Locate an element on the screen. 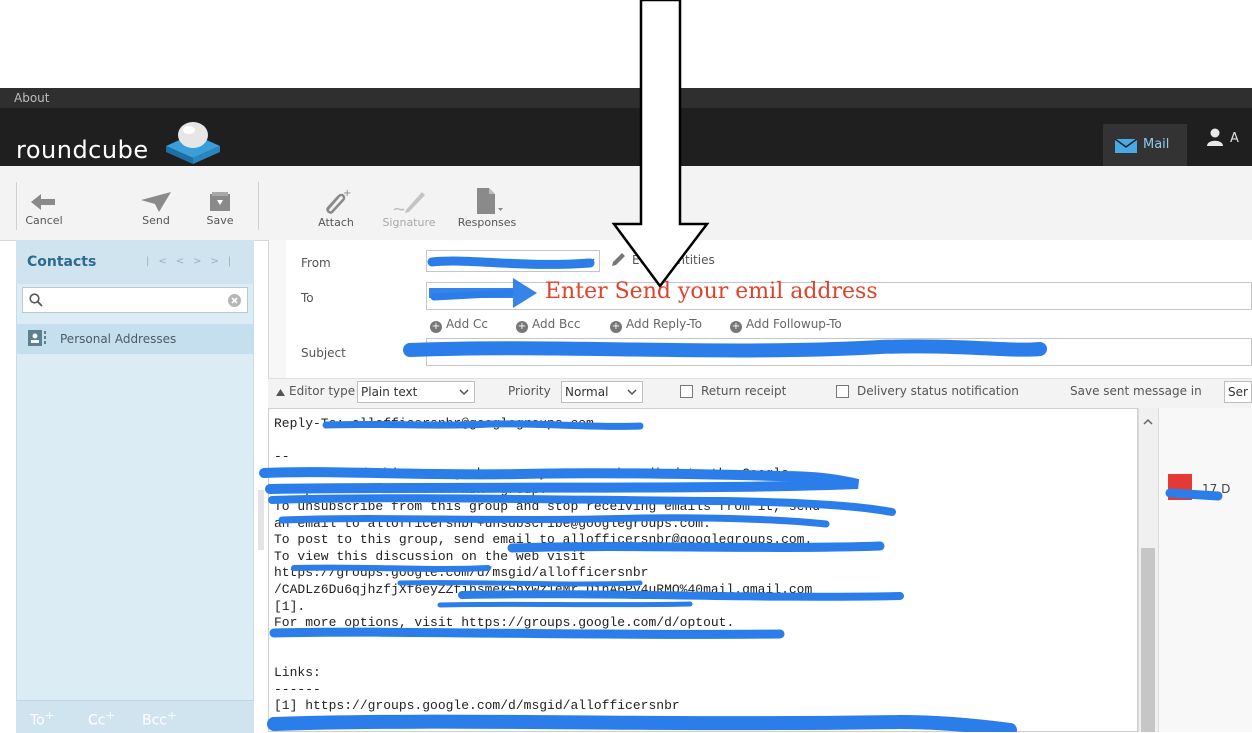 The height and width of the screenshot is (733, 1252). save-label: Save is located at coordinates (220, 220).